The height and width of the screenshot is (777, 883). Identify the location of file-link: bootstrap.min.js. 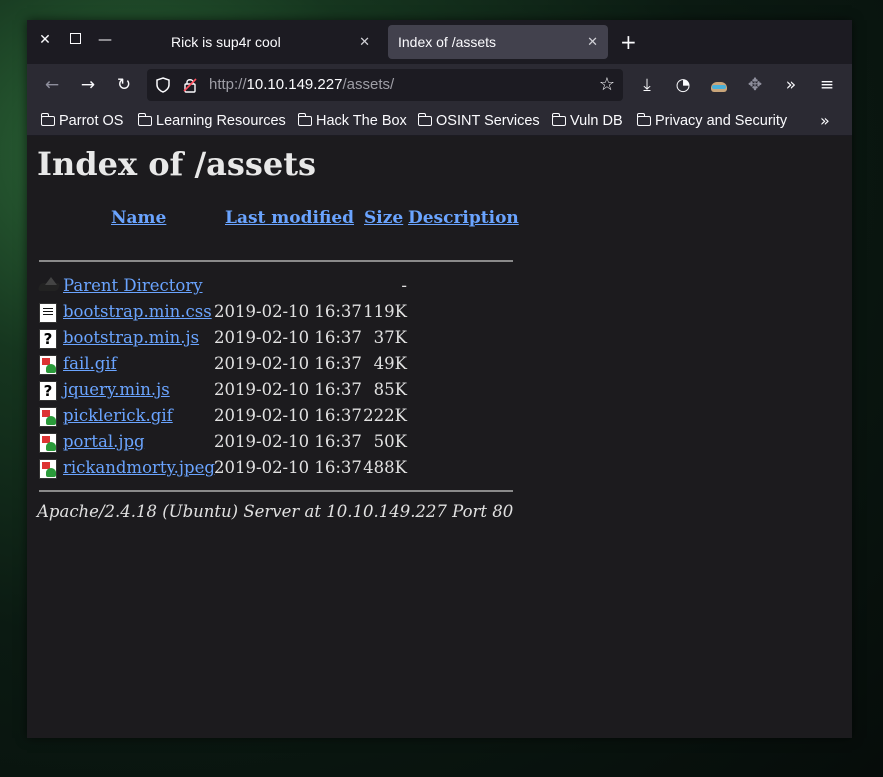
(131, 338).